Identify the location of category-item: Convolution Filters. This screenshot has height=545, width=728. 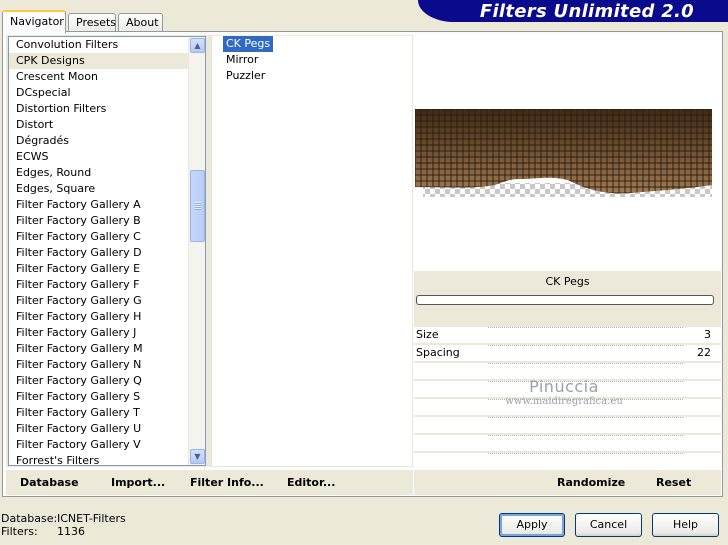
(107, 45).